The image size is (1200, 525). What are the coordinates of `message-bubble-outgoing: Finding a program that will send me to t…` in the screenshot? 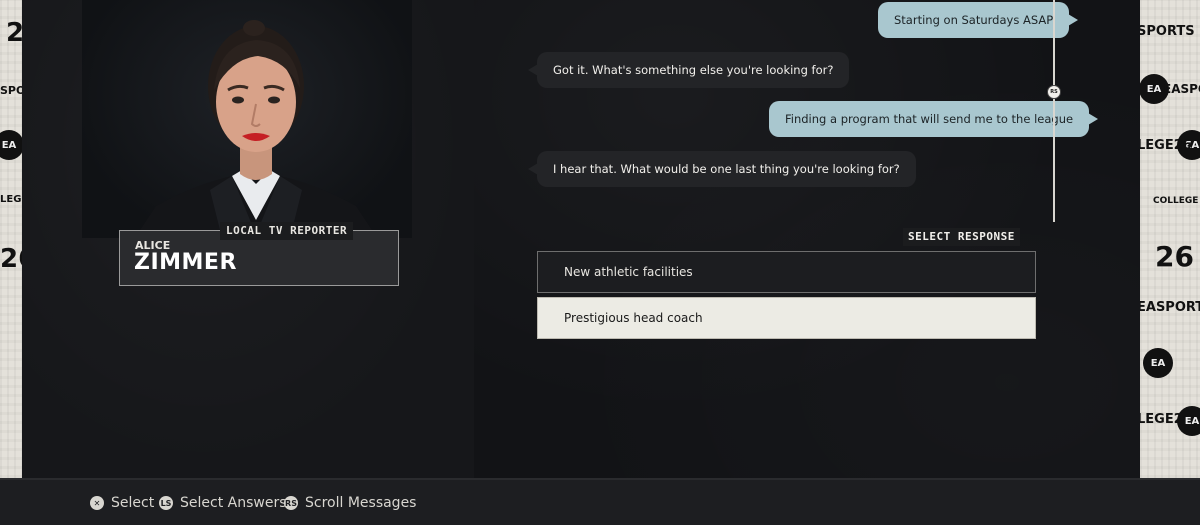 It's located at (934, 119).